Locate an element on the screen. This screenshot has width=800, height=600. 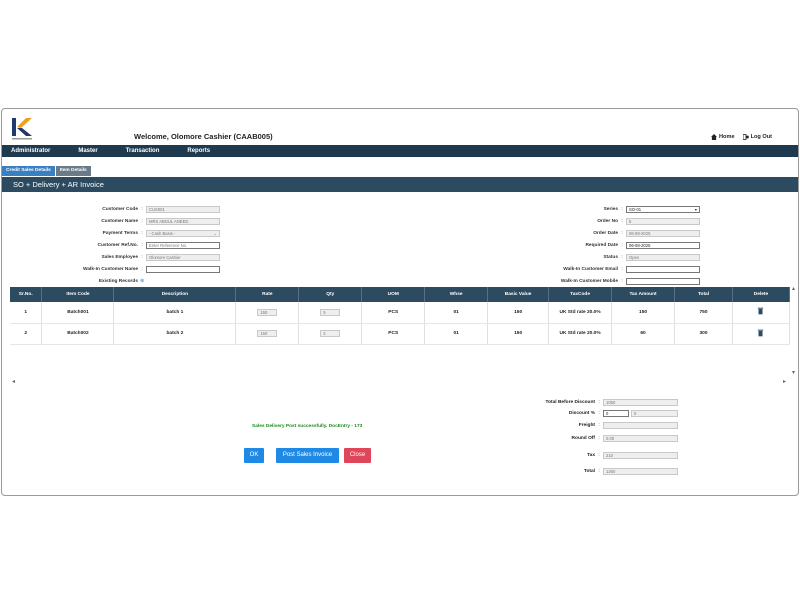
company-logo is located at coordinates (23, 129).